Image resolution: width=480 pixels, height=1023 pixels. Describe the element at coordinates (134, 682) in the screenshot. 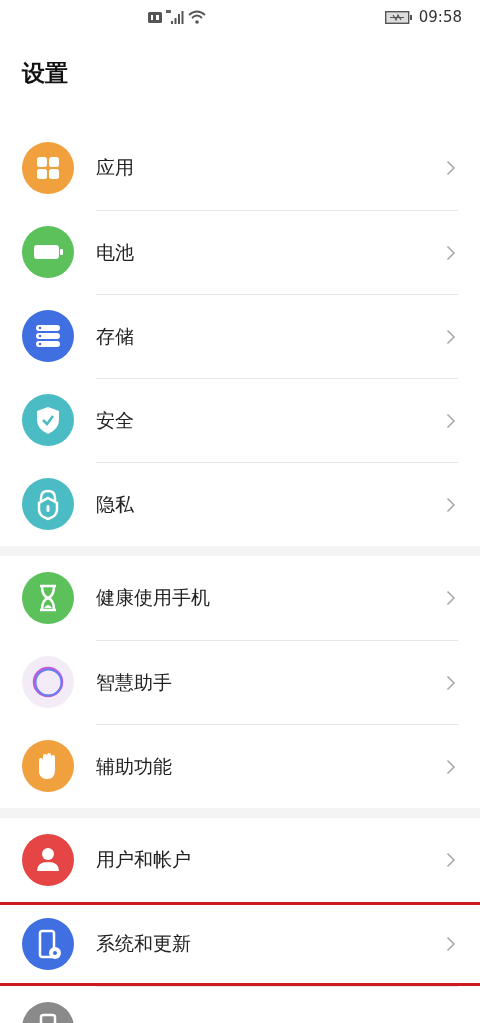

I see `settings-item: 智慧助手` at that location.